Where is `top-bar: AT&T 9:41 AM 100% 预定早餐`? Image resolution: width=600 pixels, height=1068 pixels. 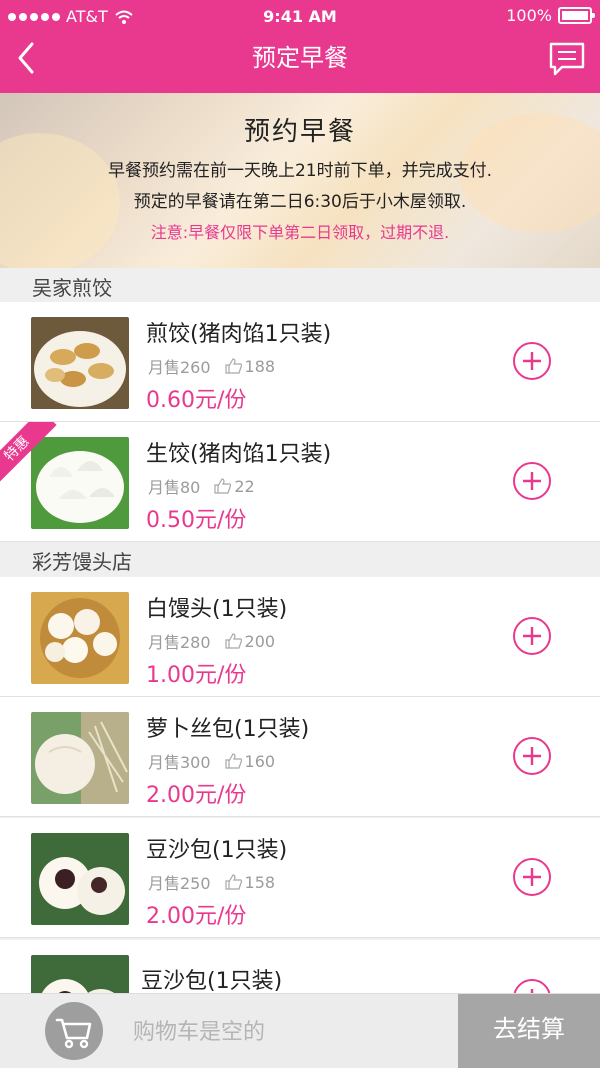 top-bar: AT&T 9:41 AM 100% 预定早餐 is located at coordinates (300, 46).